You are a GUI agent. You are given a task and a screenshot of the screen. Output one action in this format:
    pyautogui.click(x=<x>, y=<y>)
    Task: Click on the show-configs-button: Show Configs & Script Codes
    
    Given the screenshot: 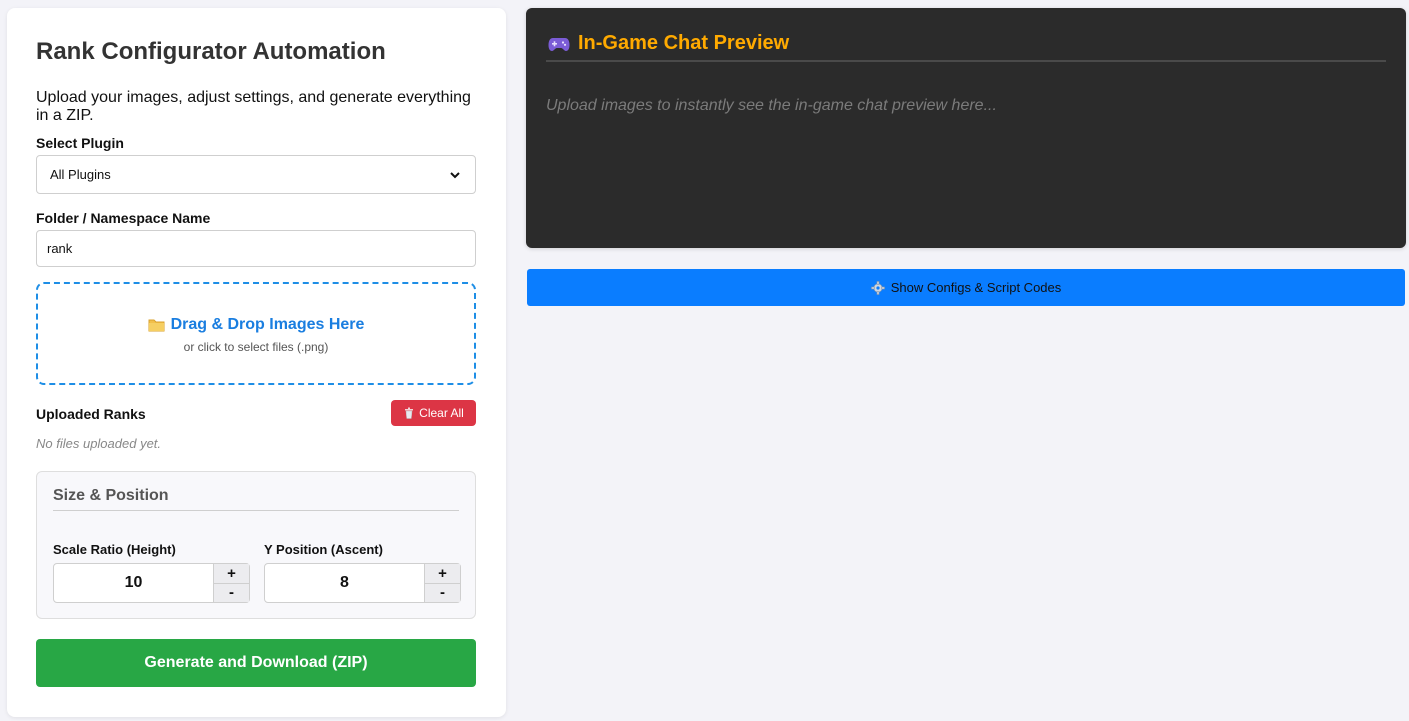 What is the action you would take?
    pyautogui.click(x=966, y=287)
    